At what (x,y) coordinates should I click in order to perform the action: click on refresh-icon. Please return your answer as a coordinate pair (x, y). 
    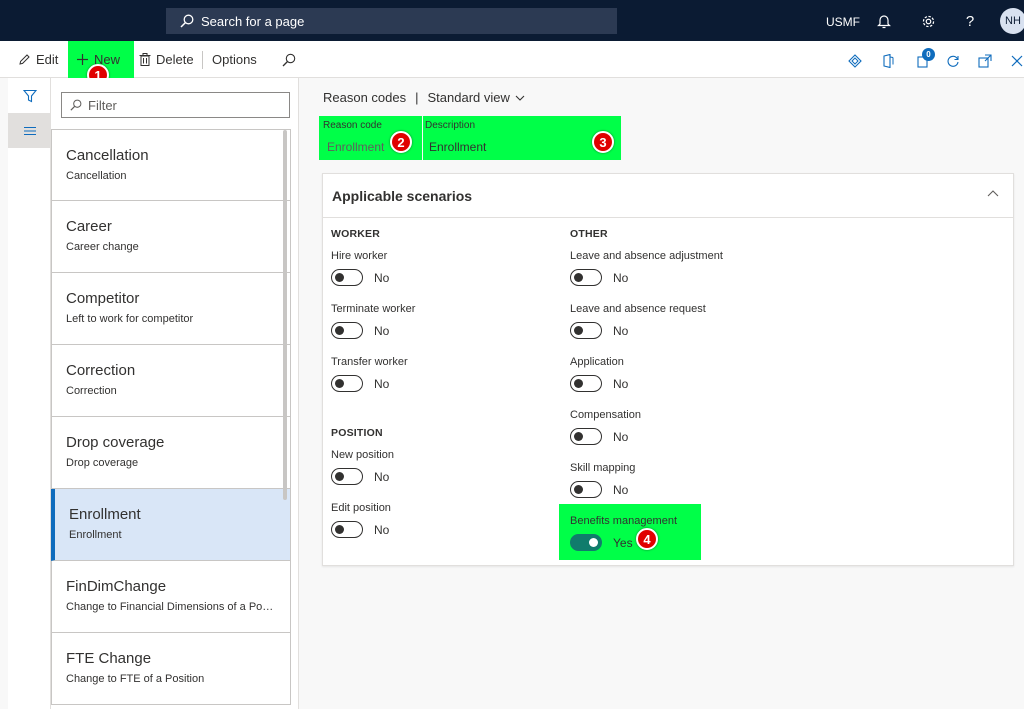
    Looking at the image, I should click on (953, 61).